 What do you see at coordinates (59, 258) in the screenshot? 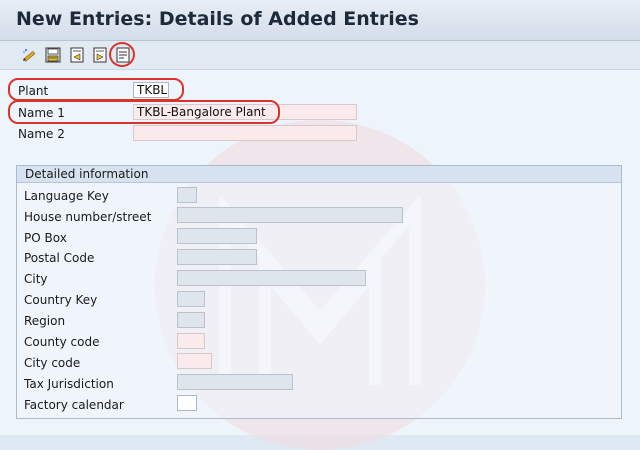
I see `postal-code-label: Postal Code` at bounding box center [59, 258].